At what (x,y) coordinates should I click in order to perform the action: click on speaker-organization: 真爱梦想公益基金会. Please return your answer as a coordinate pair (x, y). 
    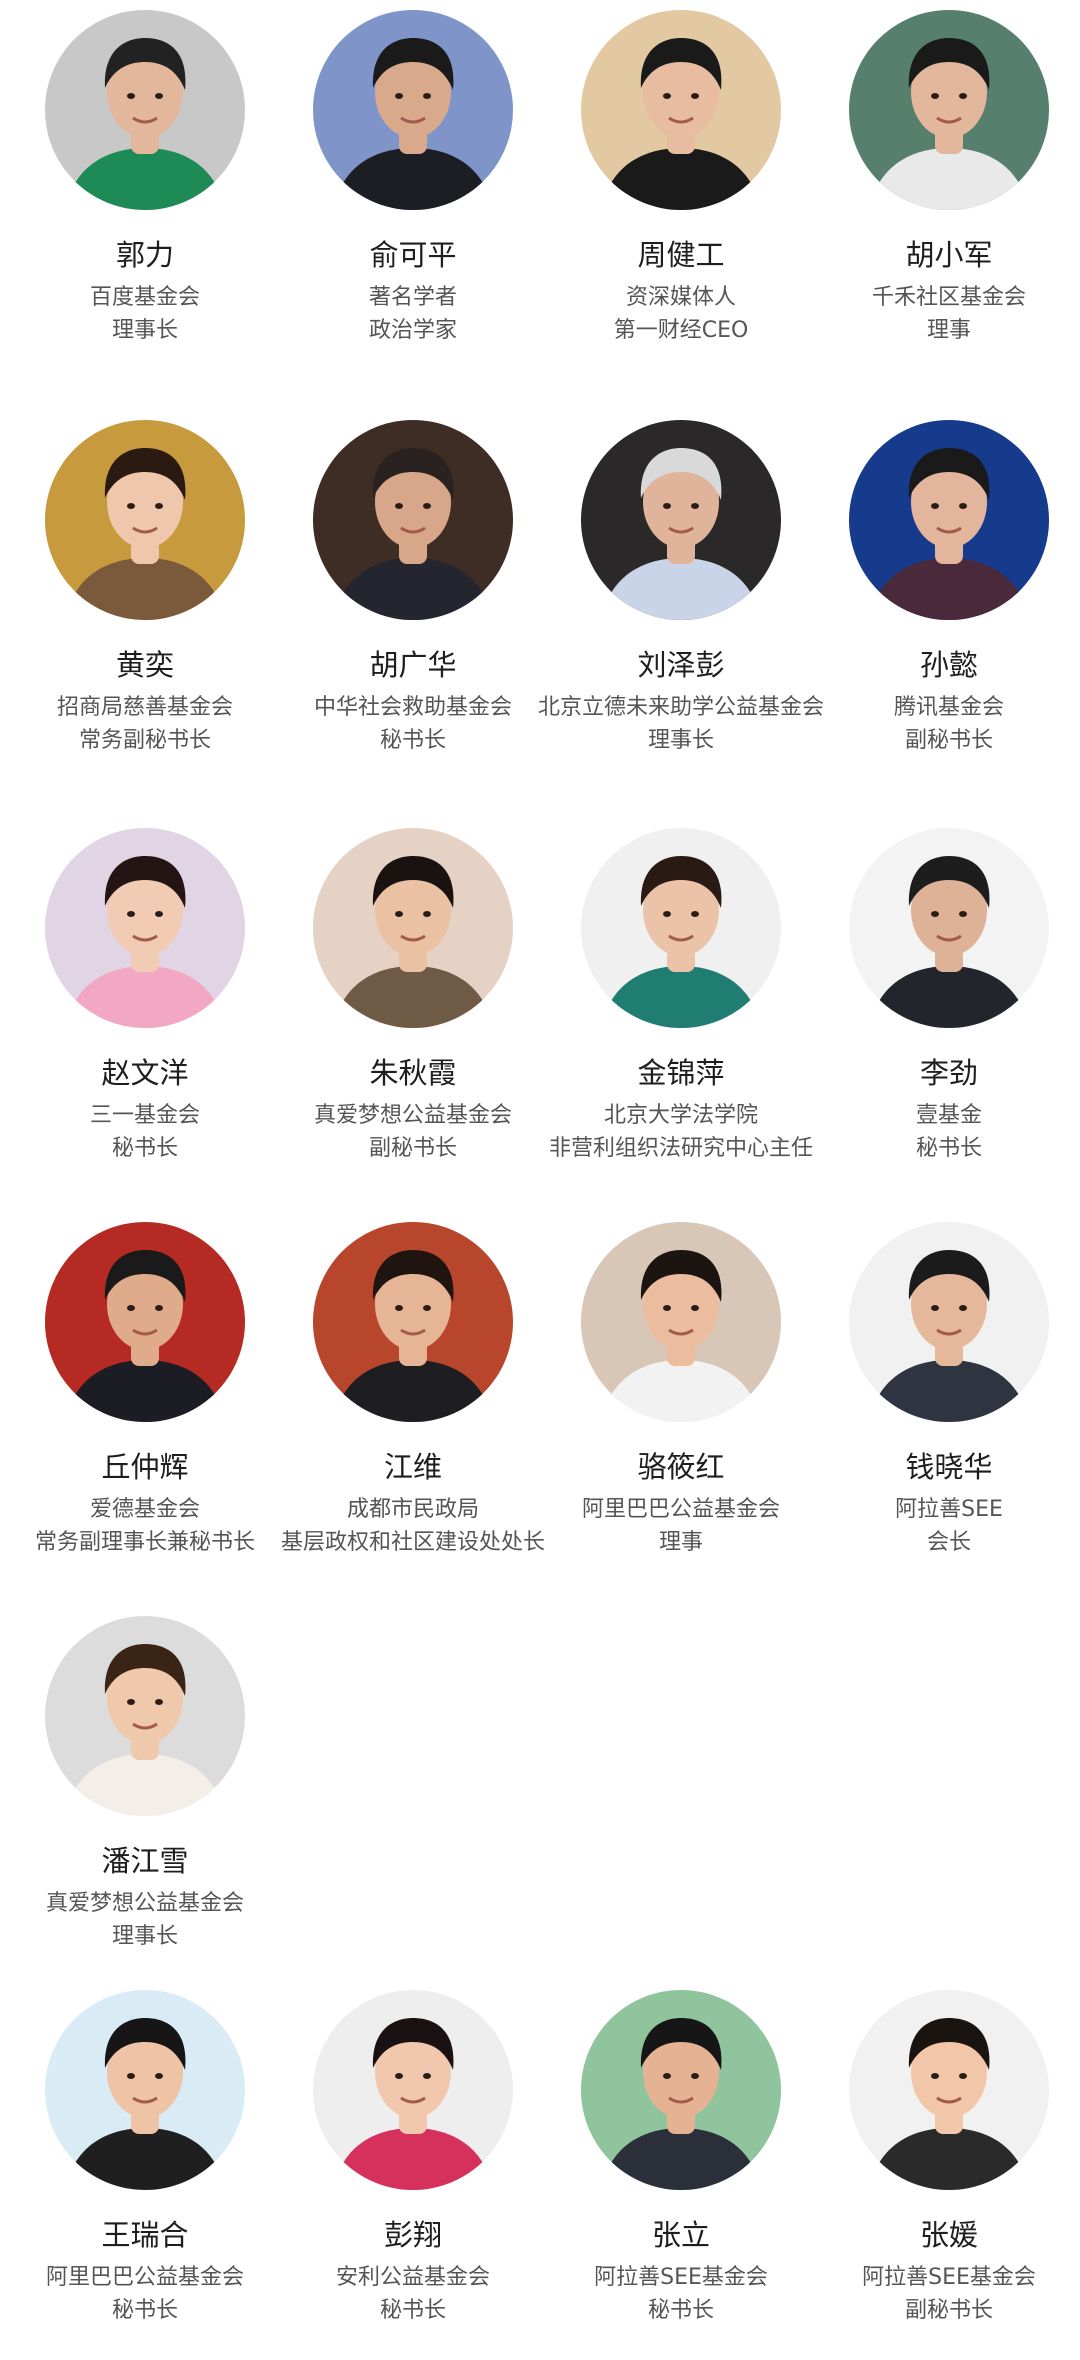
    Looking at the image, I should click on (412, 1115).